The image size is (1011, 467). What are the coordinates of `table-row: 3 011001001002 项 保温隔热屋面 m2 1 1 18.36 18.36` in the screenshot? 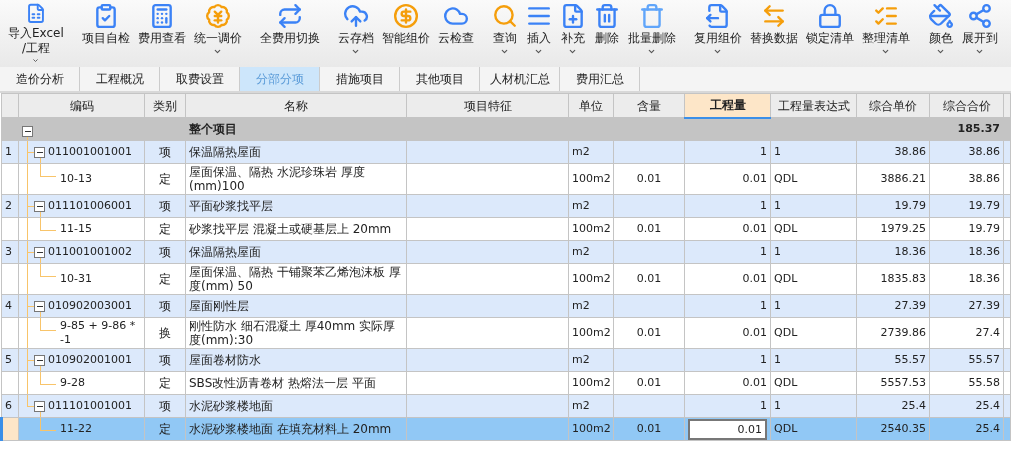 It's located at (506, 252).